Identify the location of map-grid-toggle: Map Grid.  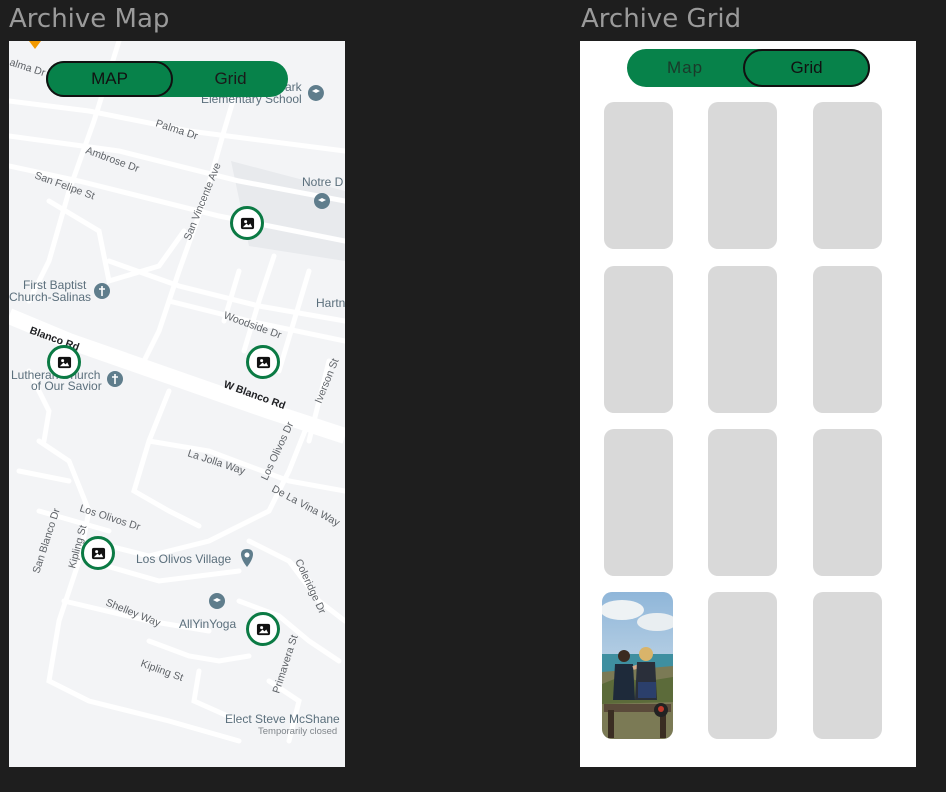
(748, 68).